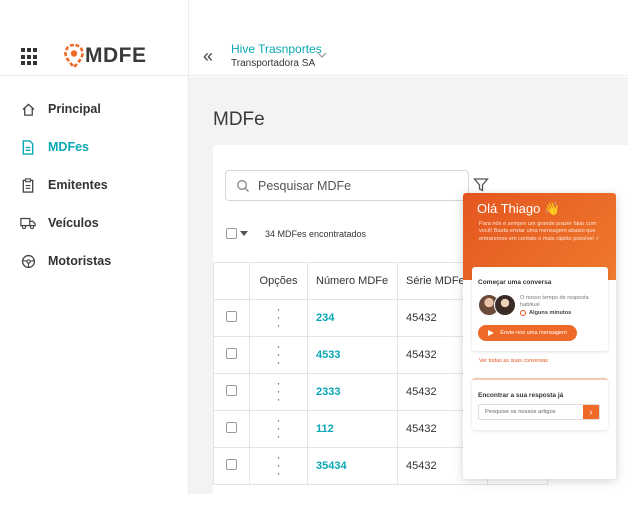  Describe the element at coordinates (28, 109) in the screenshot. I see `home-icon` at that location.